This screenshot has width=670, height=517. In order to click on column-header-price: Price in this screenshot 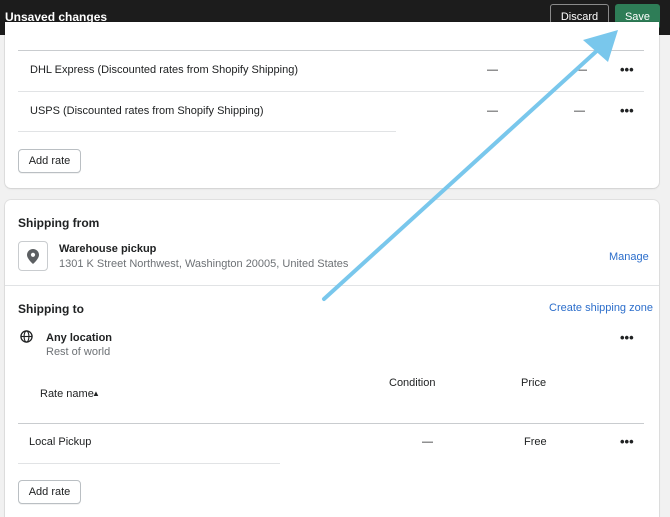, I will do `click(534, 383)`.